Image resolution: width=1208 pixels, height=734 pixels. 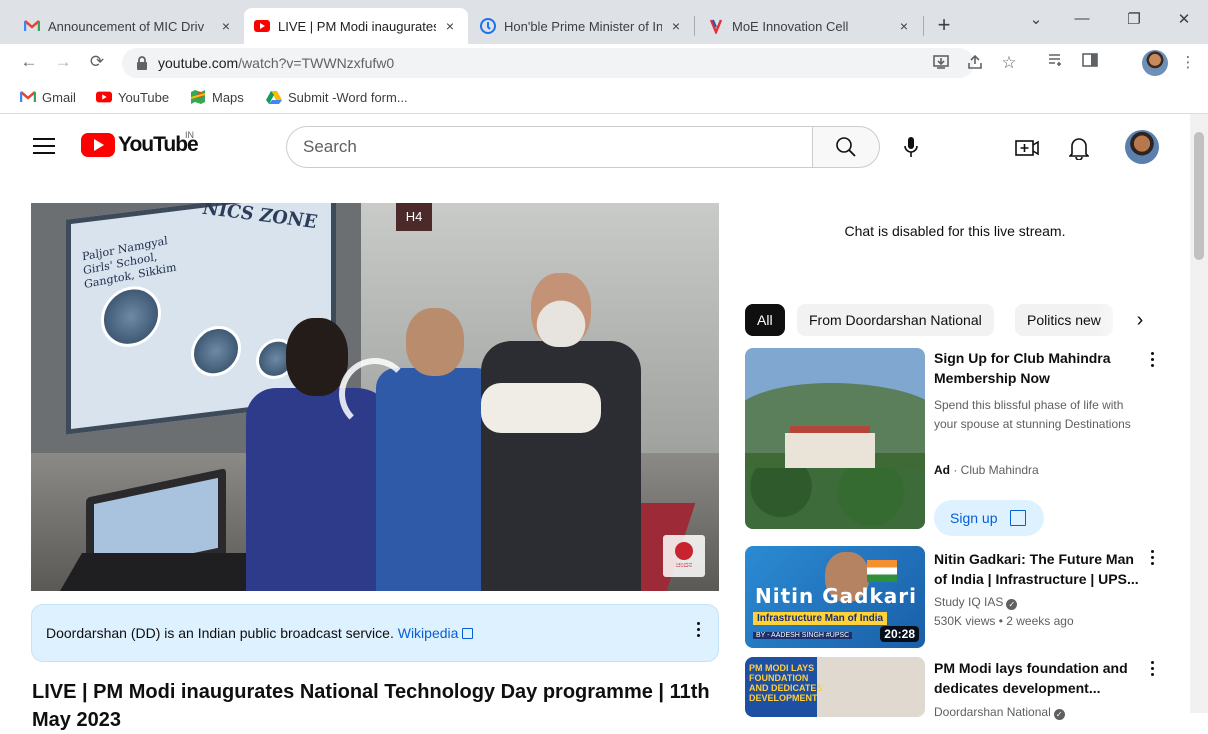 I want to click on ad-title: Sign Up for Club Mahindra Membership Now, so click(x=1036, y=368).